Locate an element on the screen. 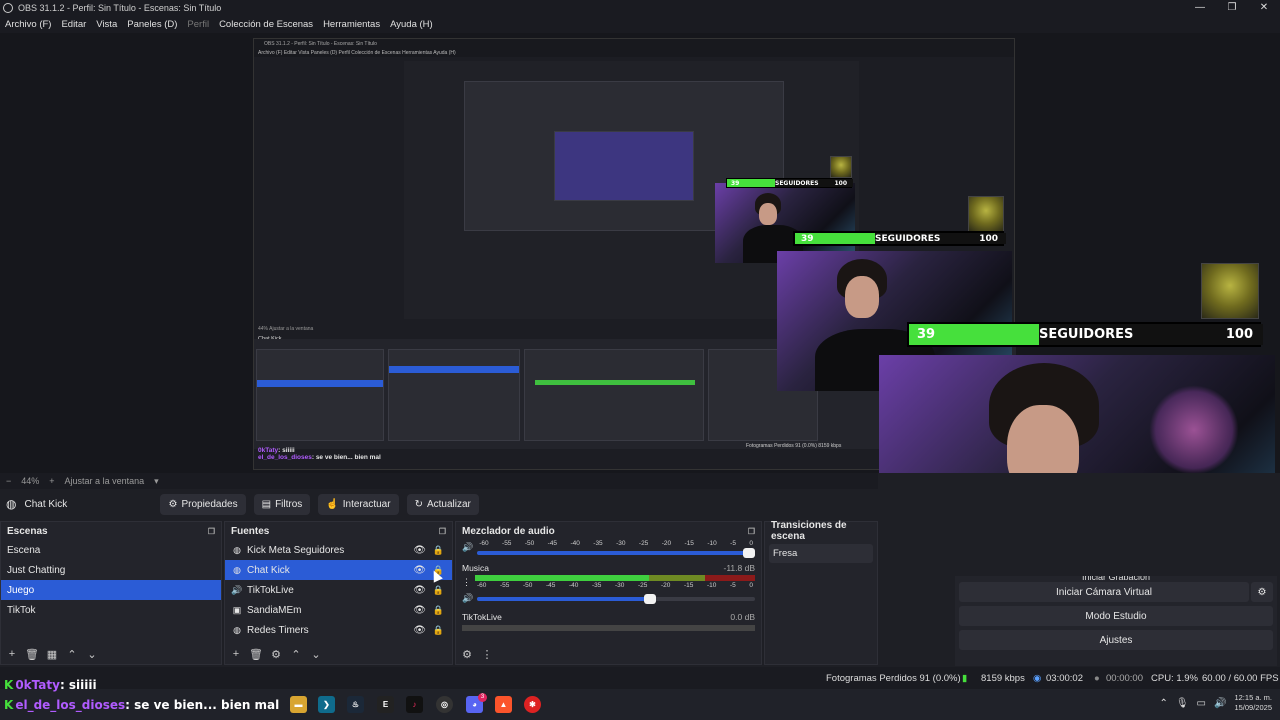 This screenshot has width=1280, height=720. obs-icon: ◎ is located at coordinates (444, 704).